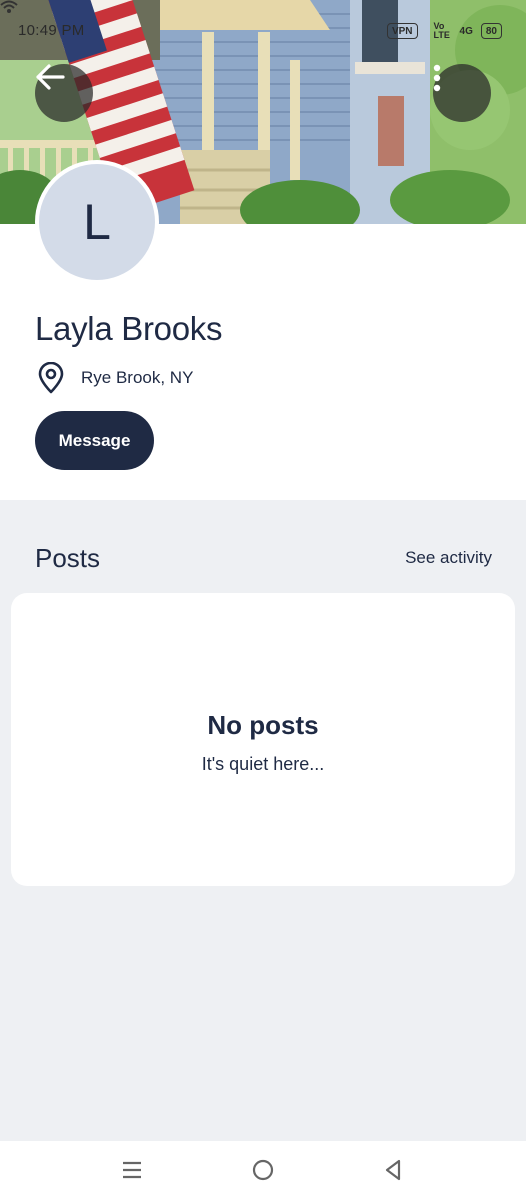 The height and width of the screenshot is (1200, 526). I want to click on battery-icon: 80, so click(491, 31).